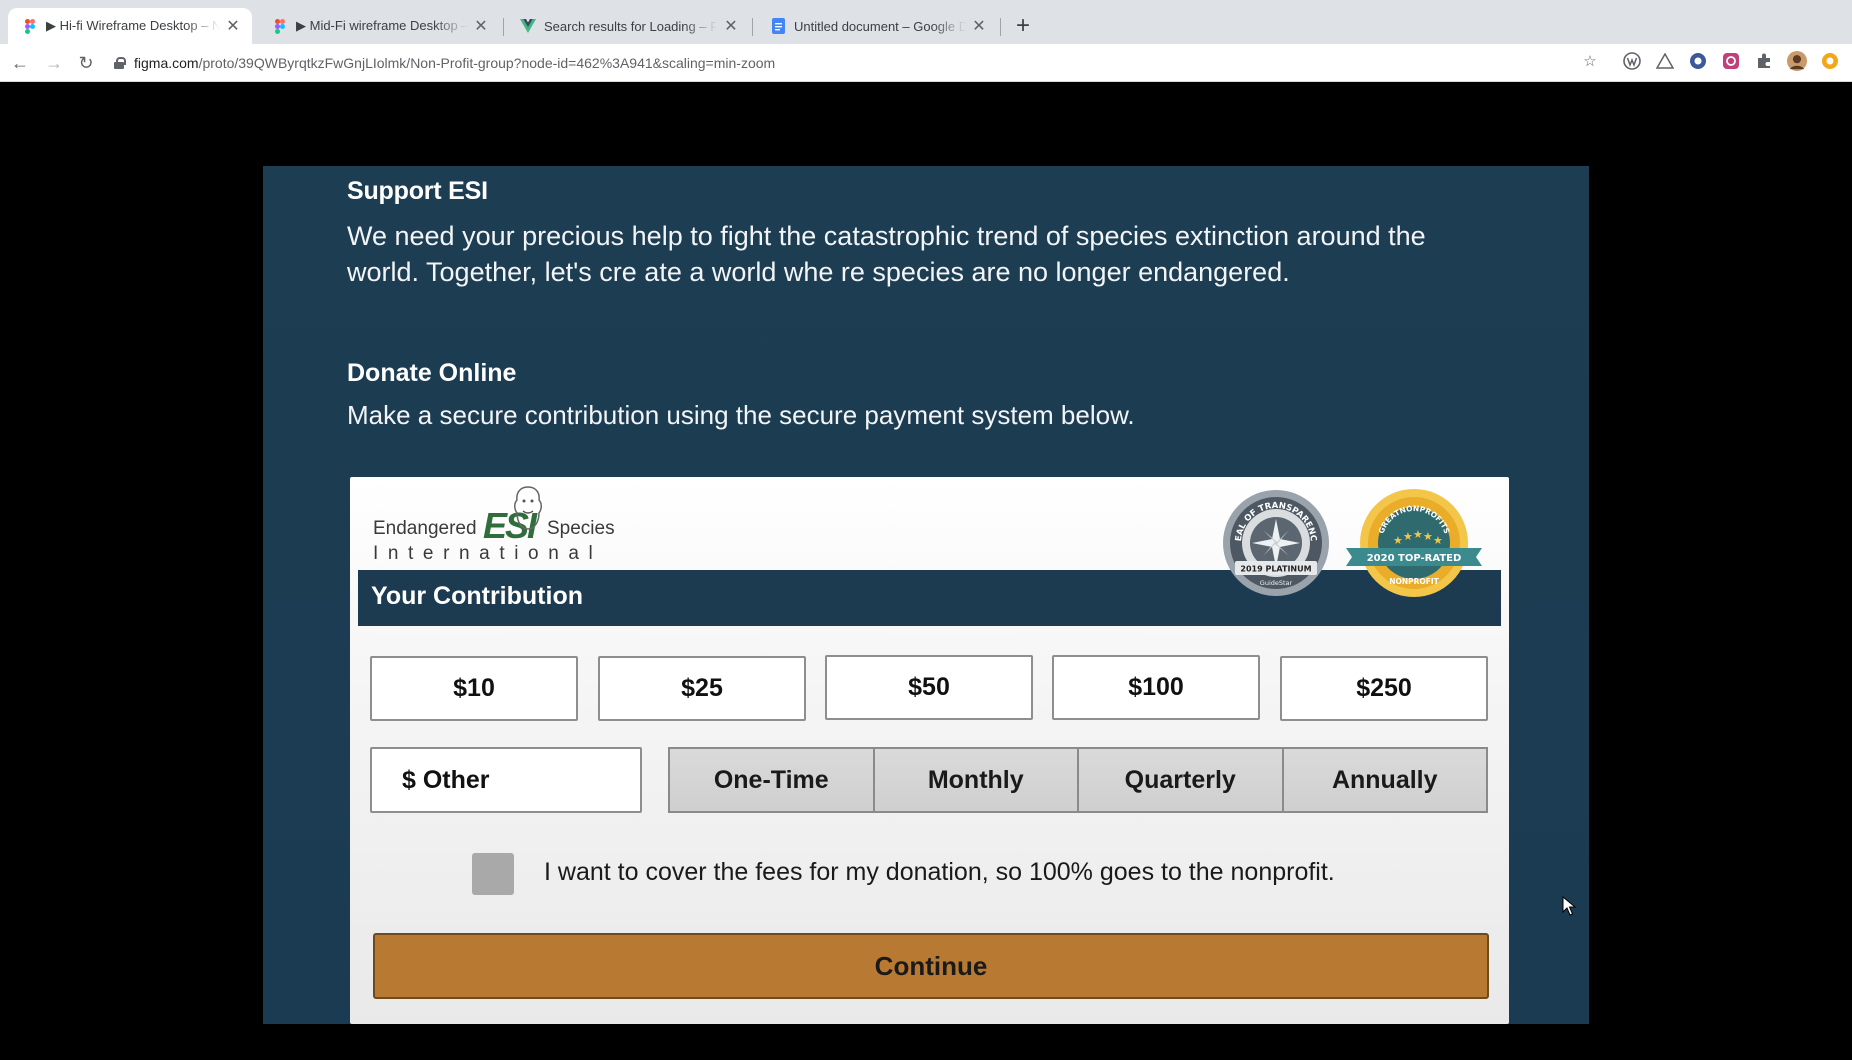  What do you see at coordinates (1632, 61) in the screenshot?
I see `extension-w-icon` at bounding box center [1632, 61].